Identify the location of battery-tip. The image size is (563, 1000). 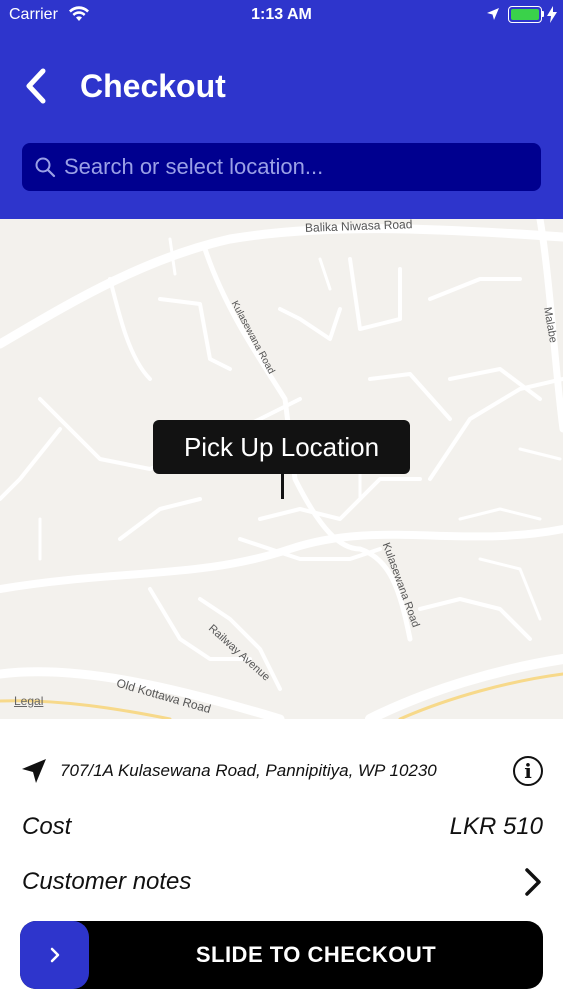
(543, 14).